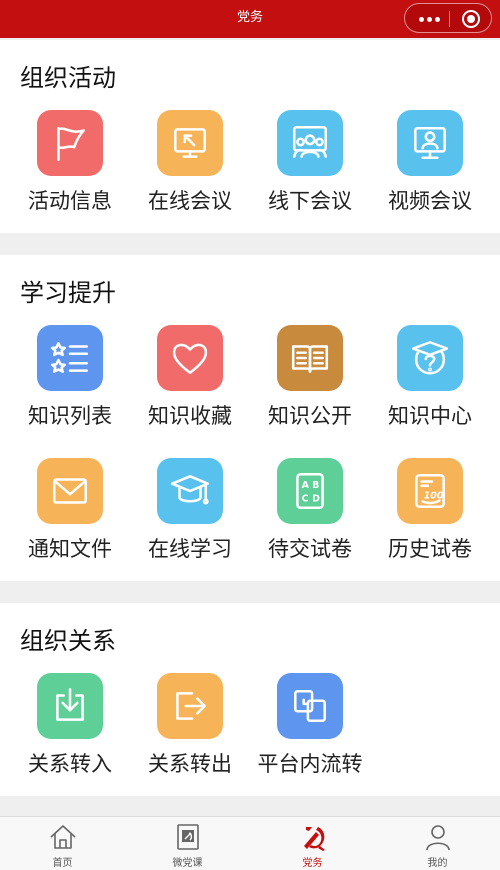  Describe the element at coordinates (310, 143) in the screenshot. I see `group-meeting-icon` at that location.